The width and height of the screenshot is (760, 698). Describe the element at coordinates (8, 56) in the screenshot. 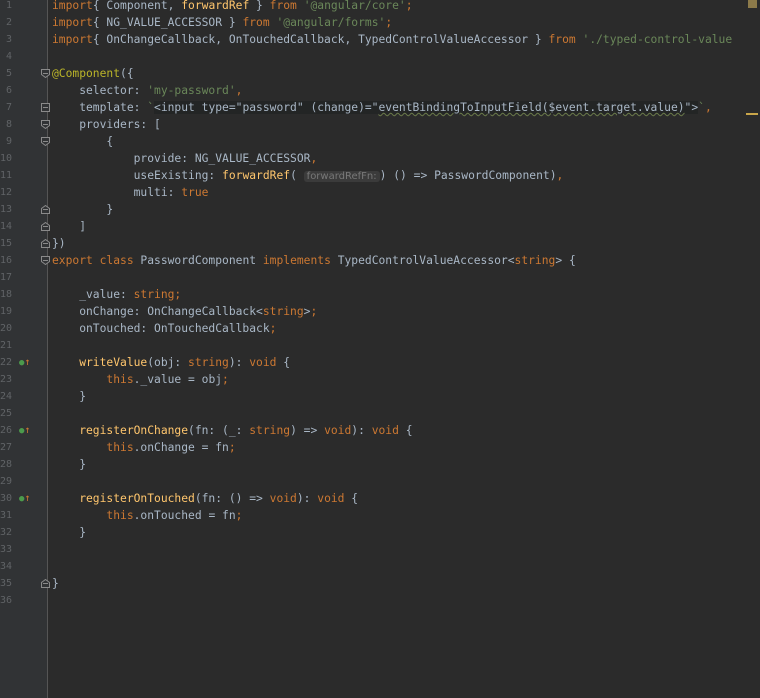

I see `line-number: 4` at that location.